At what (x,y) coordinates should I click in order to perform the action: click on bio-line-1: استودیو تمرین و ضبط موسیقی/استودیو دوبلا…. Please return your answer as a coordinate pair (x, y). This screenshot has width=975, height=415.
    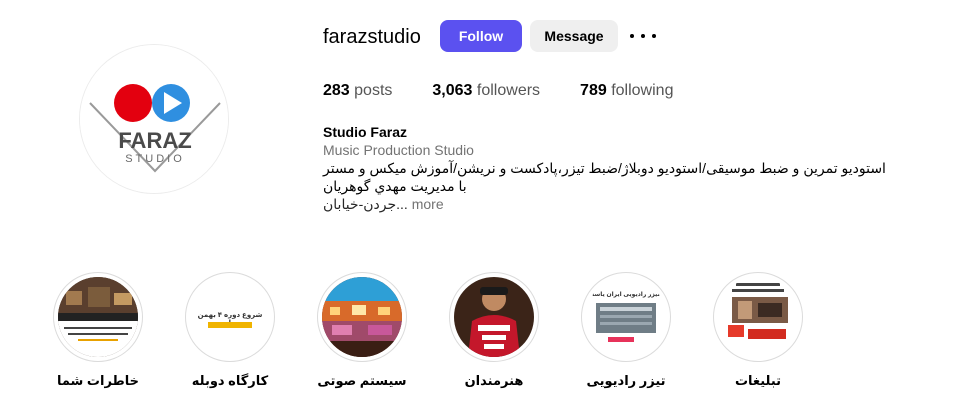
    Looking at the image, I should click on (604, 168).